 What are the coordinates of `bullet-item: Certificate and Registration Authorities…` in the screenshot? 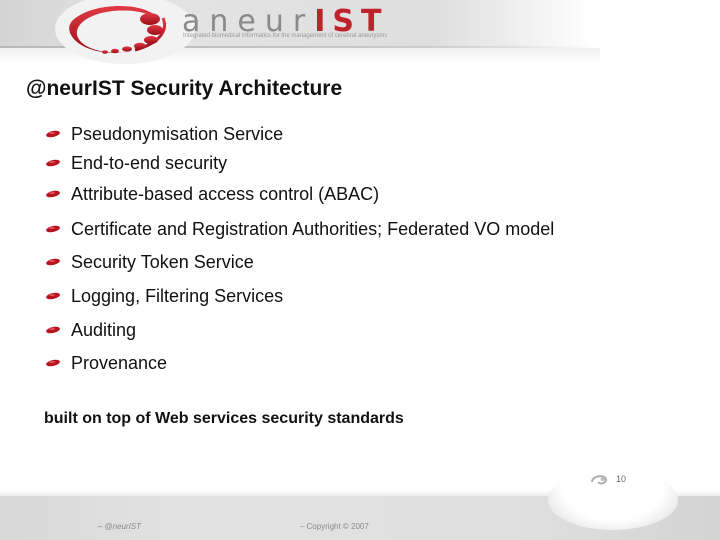 It's located at (345, 229).